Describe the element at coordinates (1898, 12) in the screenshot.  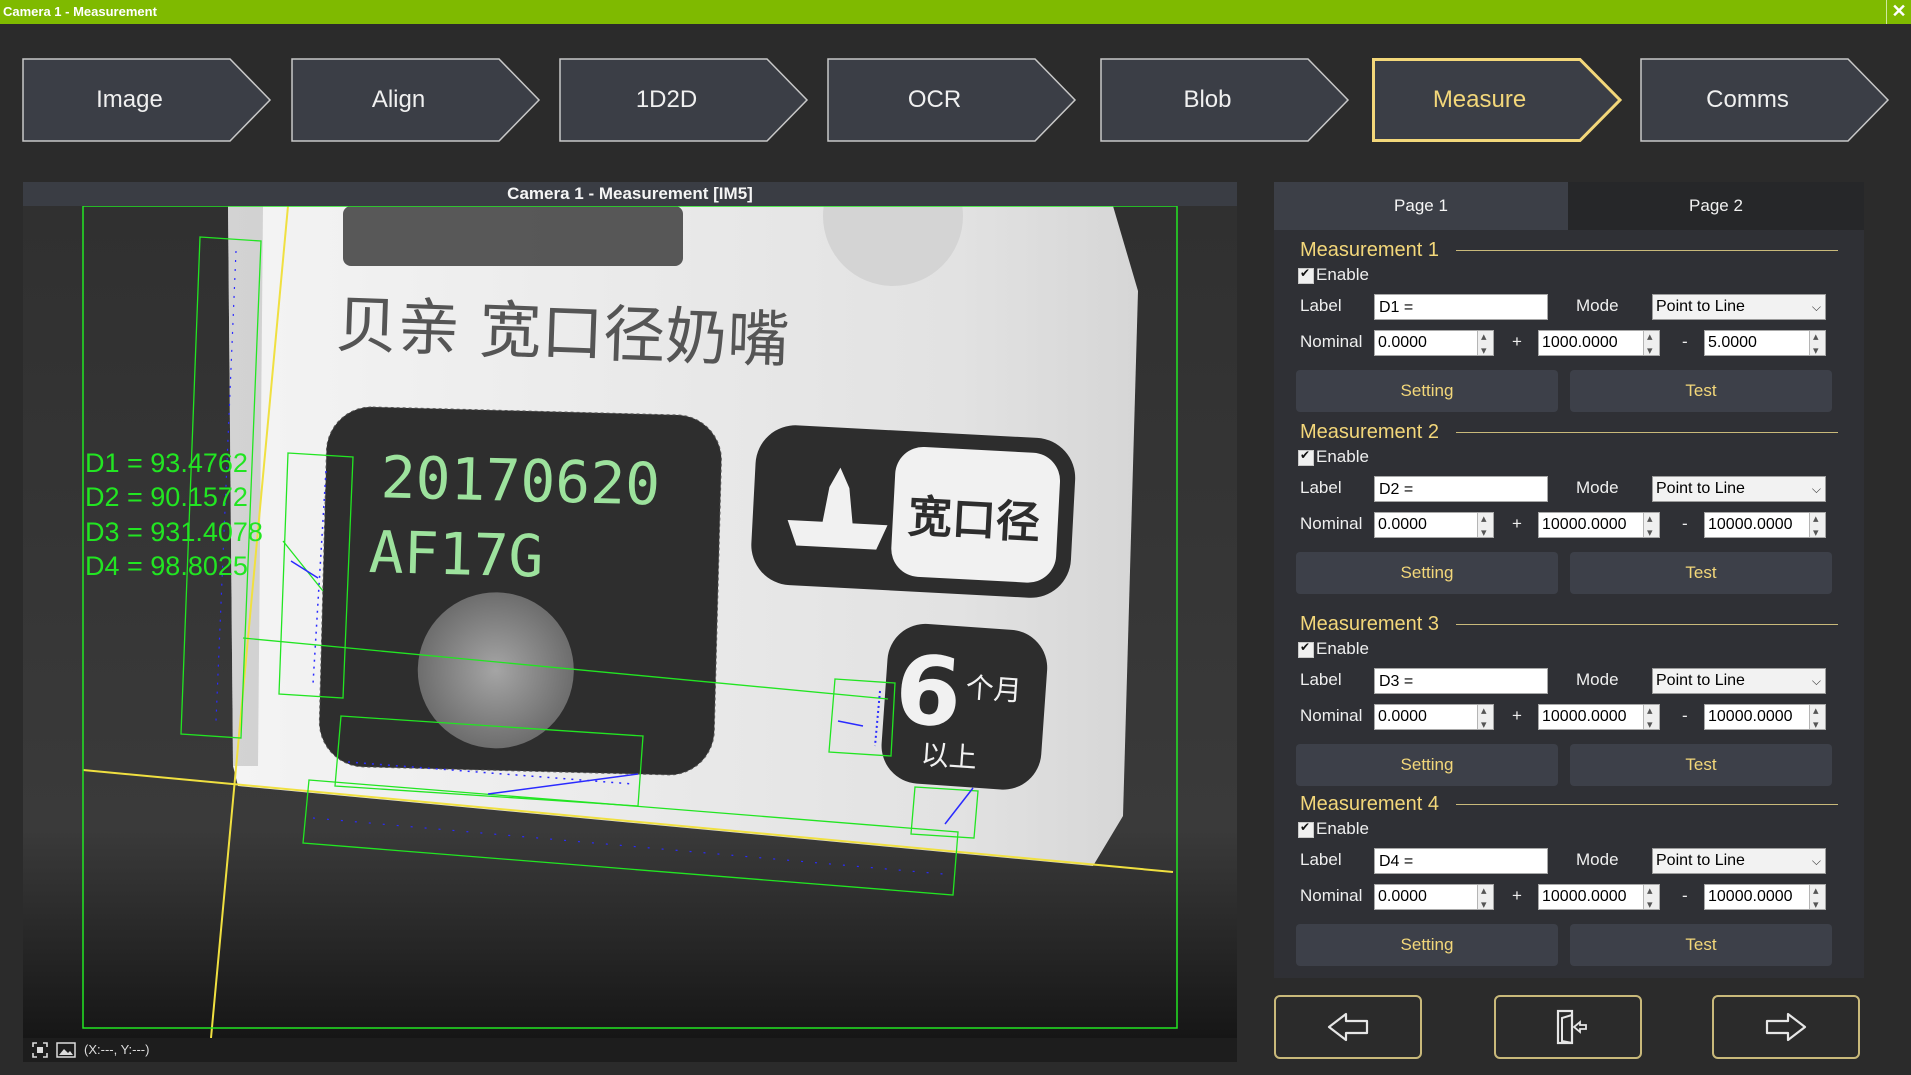
I see `close-icon: ✕` at that location.